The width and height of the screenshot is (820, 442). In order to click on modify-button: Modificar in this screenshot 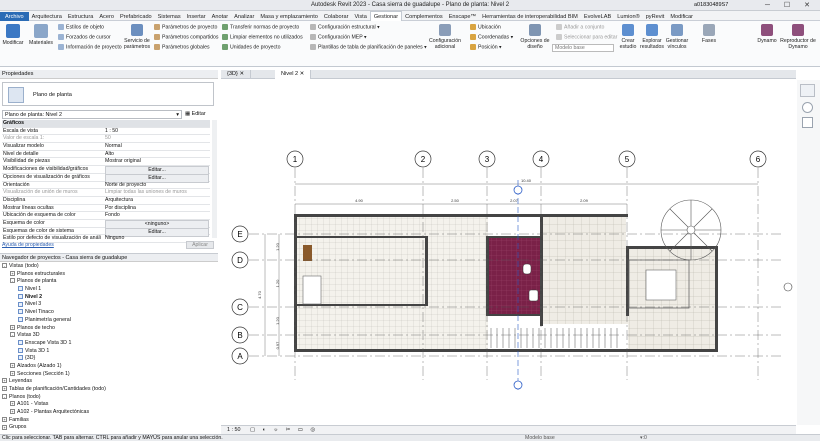, I will do `click(13, 35)`.